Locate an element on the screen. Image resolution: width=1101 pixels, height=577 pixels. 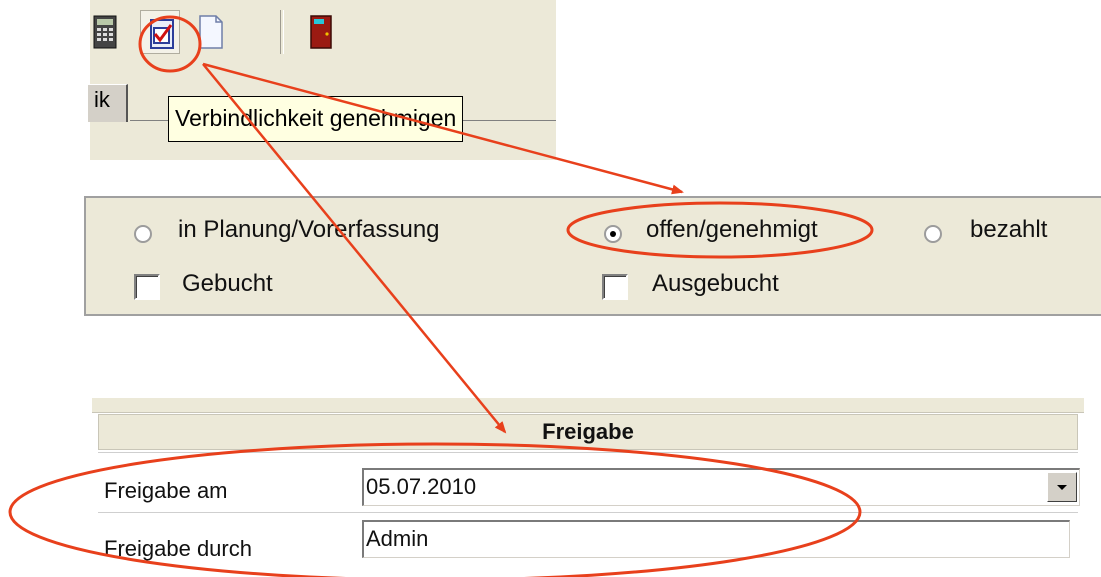
checkbox-gebucht is located at coordinates (147, 287).